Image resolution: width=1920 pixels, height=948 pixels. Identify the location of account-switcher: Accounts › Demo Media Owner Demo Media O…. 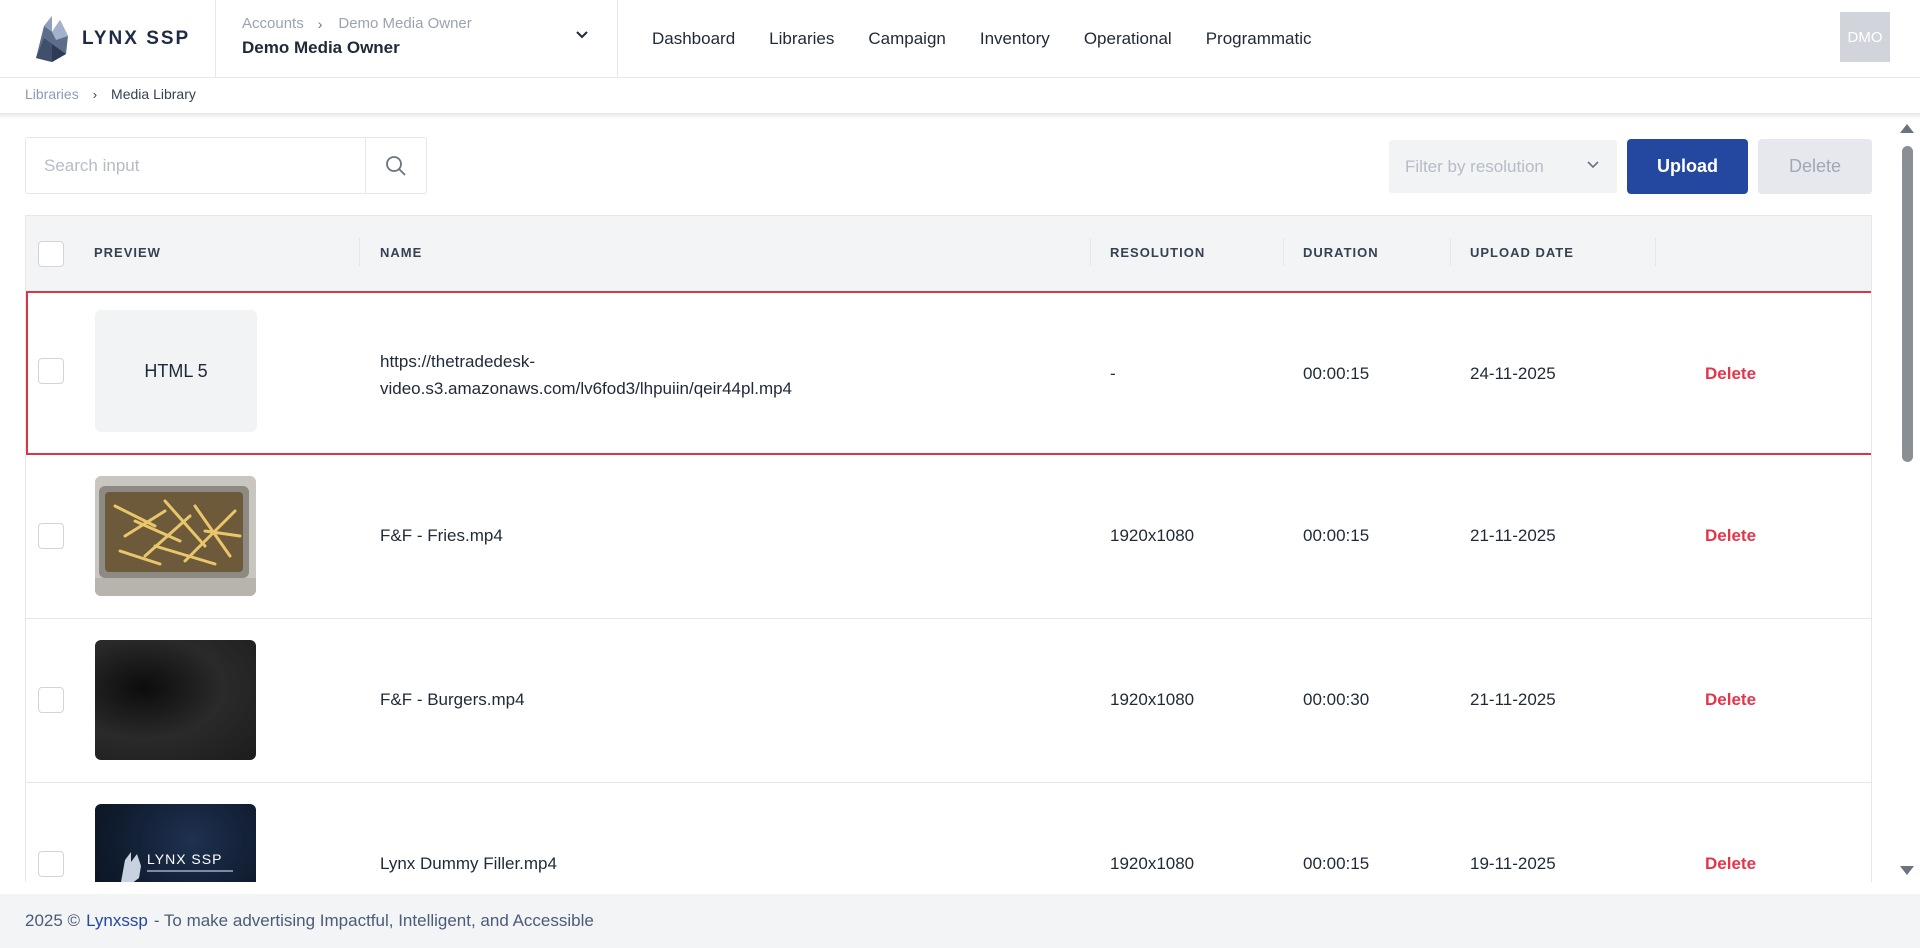
(417, 38).